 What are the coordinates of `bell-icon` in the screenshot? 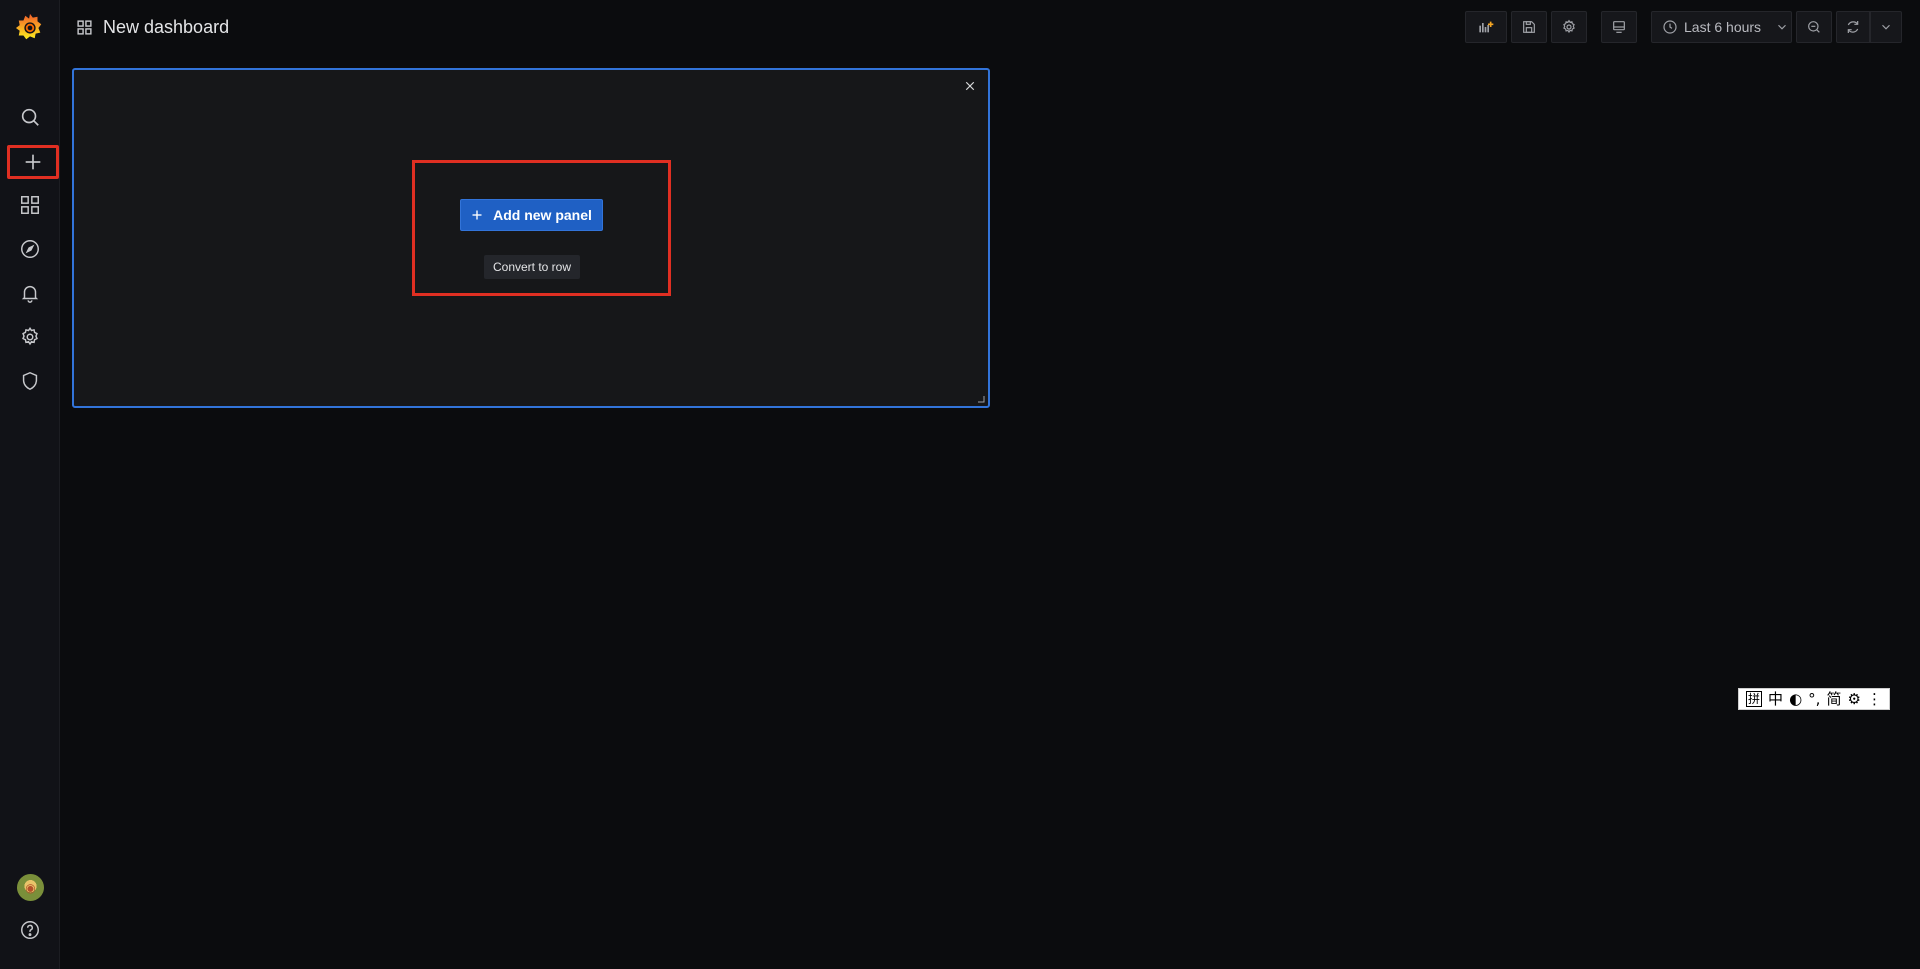 It's located at (30, 294).